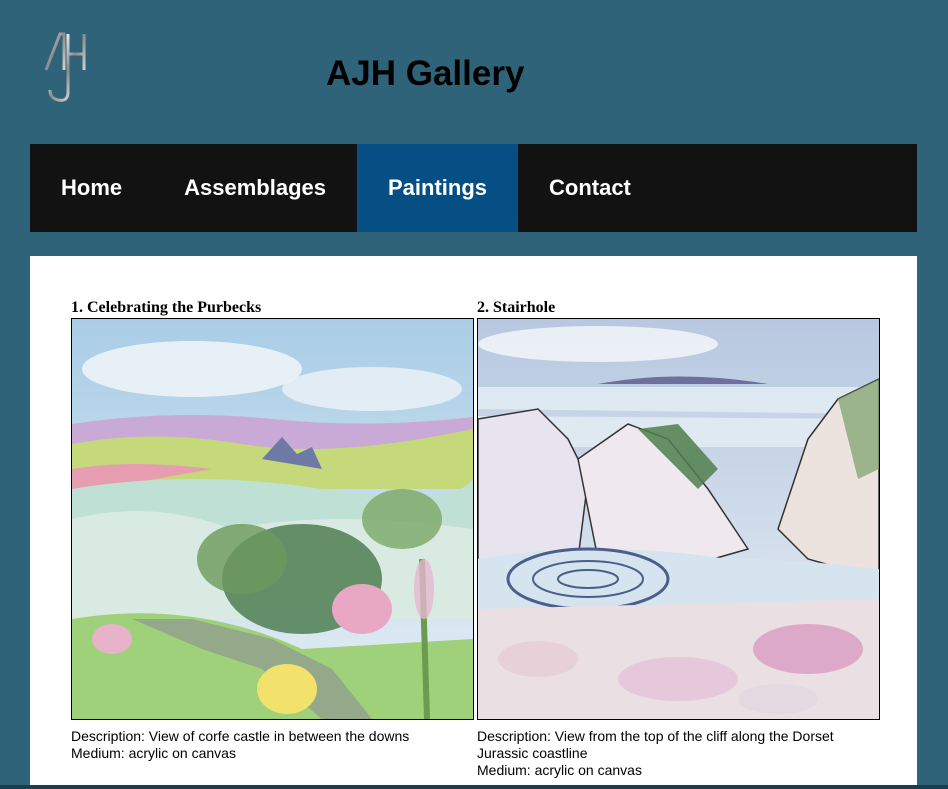 The height and width of the screenshot is (789, 948). What do you see at coordinates (91, 188) in the screenshot?
I see `nav-item-home: Home` at bounding box center [91, 188].